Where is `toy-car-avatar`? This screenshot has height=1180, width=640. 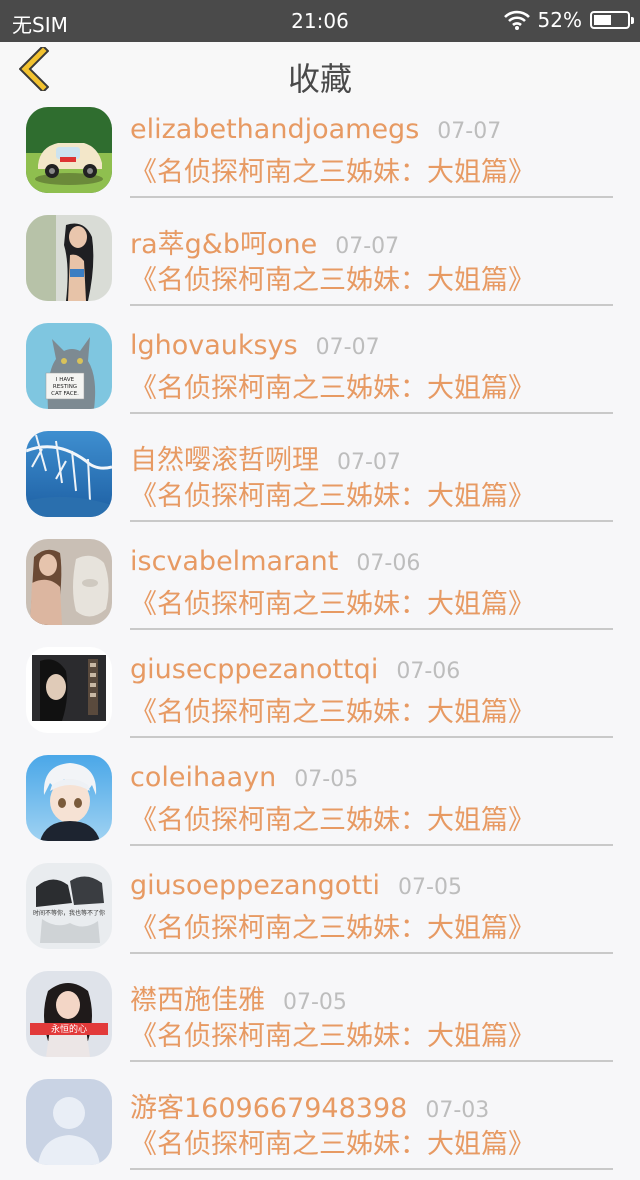 toy-car-avatar is located at coordinates (69, 150).